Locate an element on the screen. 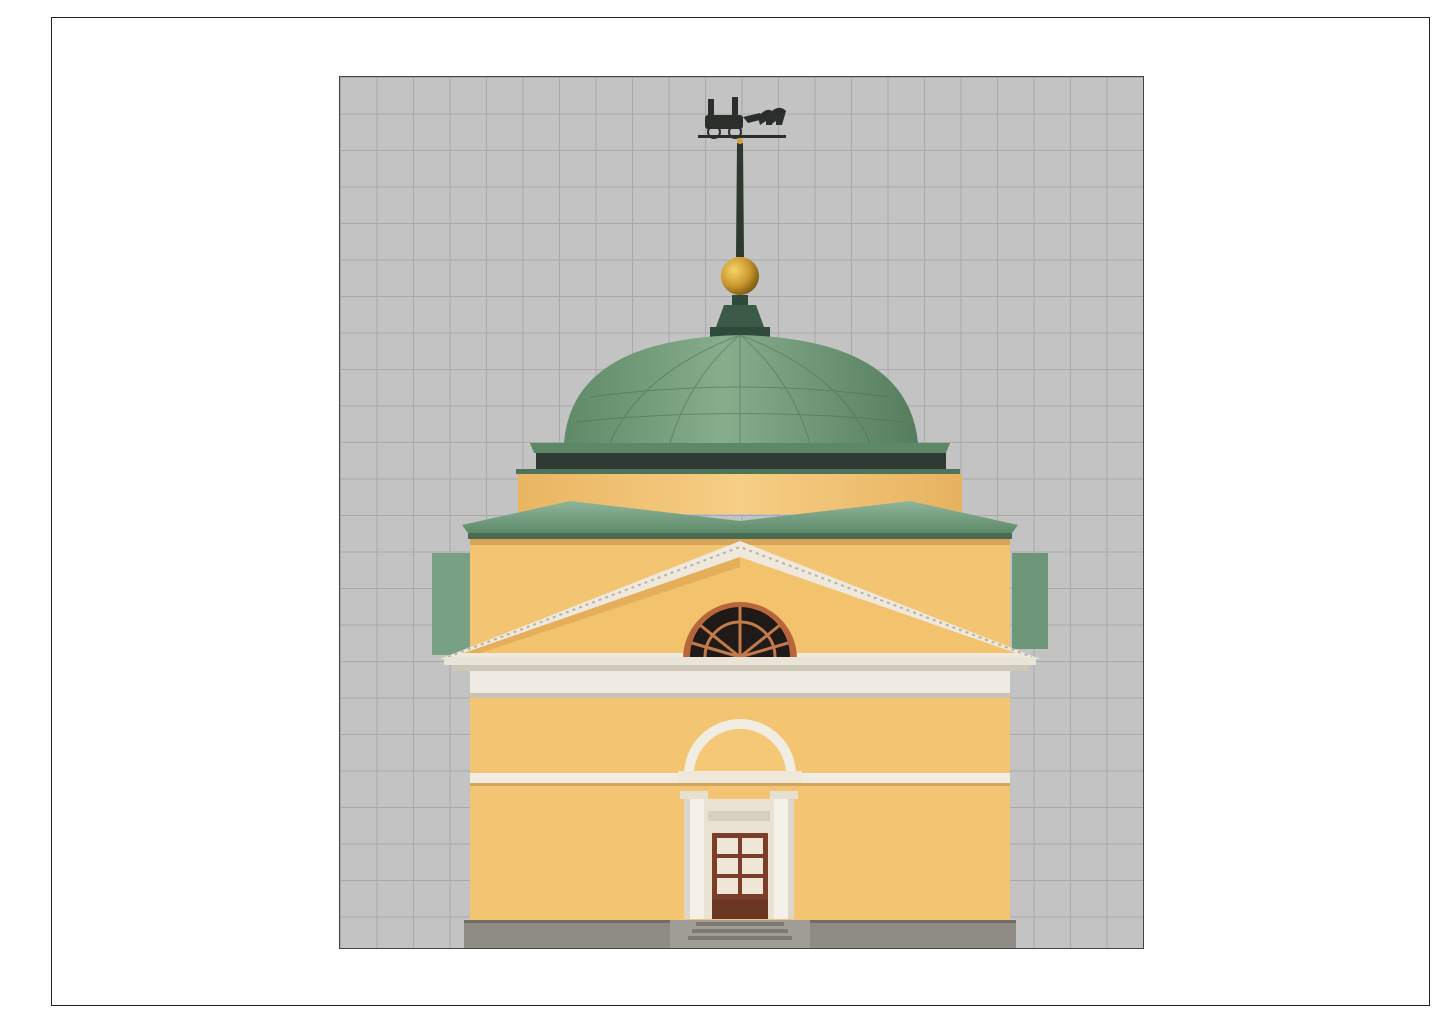 This screenshot has width=1448, height=1024. side-roof-right is located at coordinates (1030, 601).